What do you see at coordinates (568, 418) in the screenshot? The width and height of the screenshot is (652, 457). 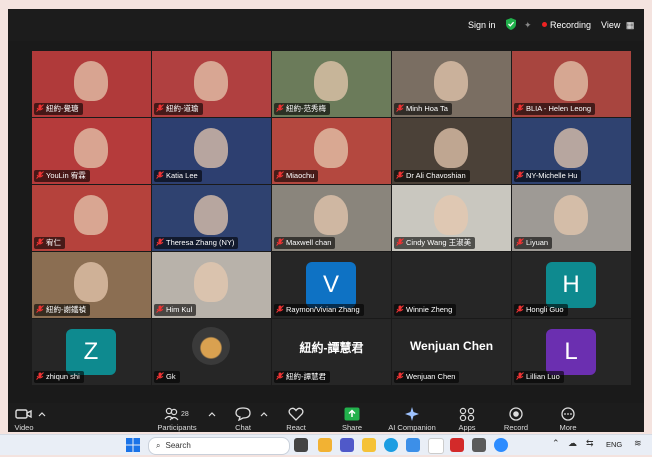 I see `more-button: More` at bounding box center [568, 418].